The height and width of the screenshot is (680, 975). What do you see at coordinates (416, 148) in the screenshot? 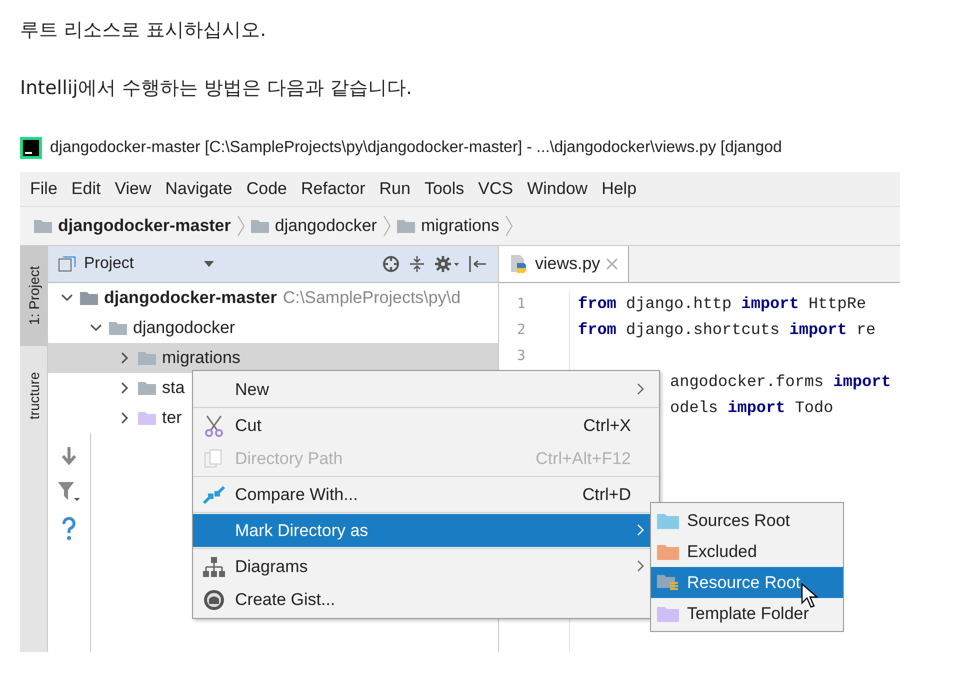
I see `window-title: djangodocker-master [C:\SampleProjects\py\djangodocker-master] - ...\djangodocker\views.py [djangod` at bounding box center [416, 148].